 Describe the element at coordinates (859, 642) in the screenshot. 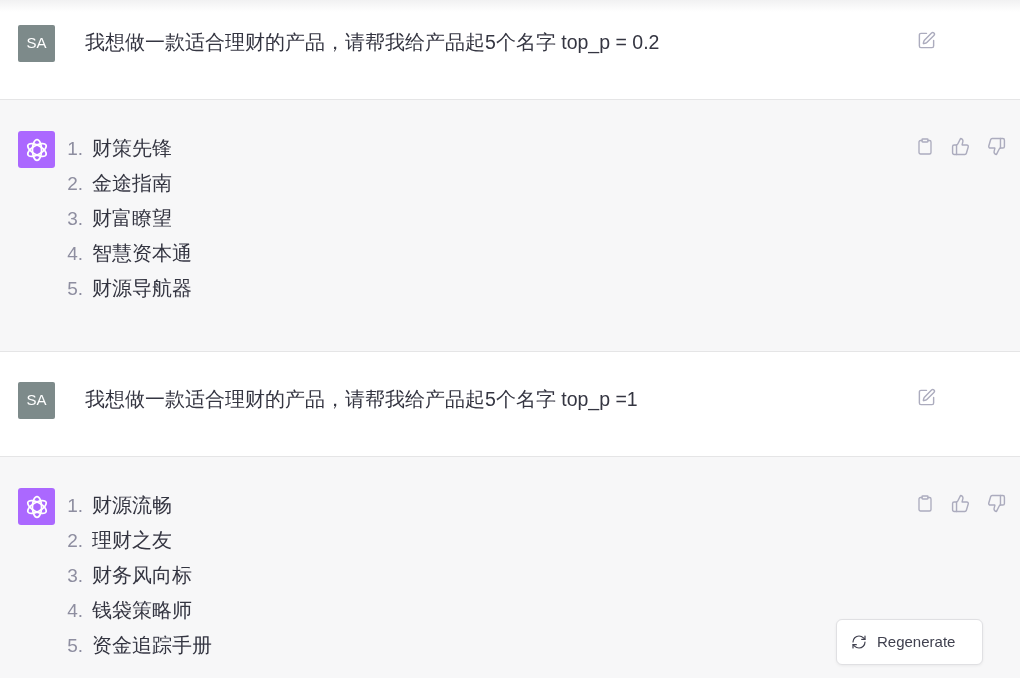

I see `refresh-icon` at that location.